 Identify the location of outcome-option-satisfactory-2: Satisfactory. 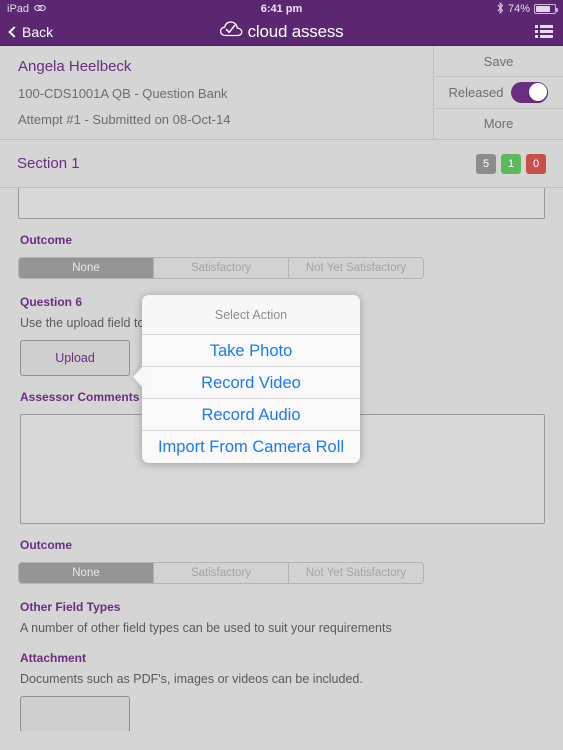
(221, 573).